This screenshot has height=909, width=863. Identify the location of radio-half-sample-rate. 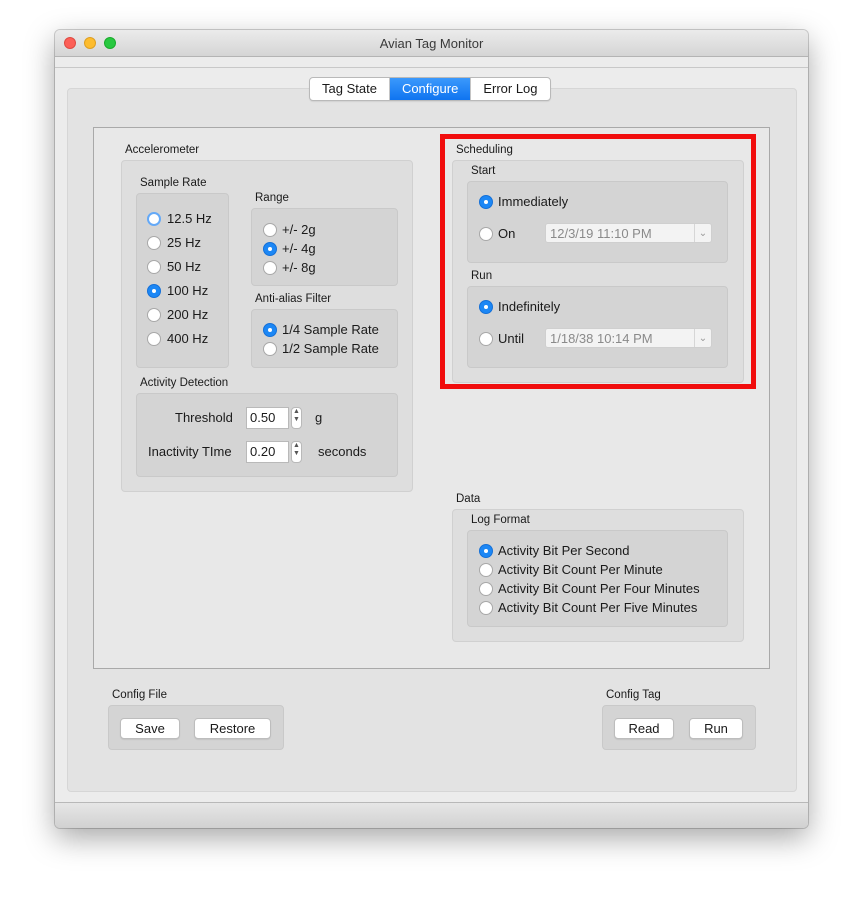
(270, 349).